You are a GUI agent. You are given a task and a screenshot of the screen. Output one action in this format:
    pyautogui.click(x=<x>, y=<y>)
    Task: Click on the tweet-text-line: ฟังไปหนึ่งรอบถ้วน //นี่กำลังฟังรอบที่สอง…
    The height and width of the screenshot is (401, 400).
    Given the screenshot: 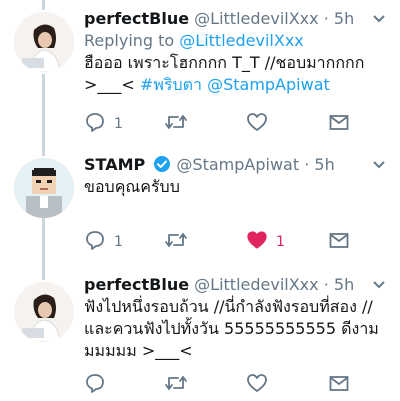 What is the action you would take?
    pyautogui.click(x=228, y=306)
    